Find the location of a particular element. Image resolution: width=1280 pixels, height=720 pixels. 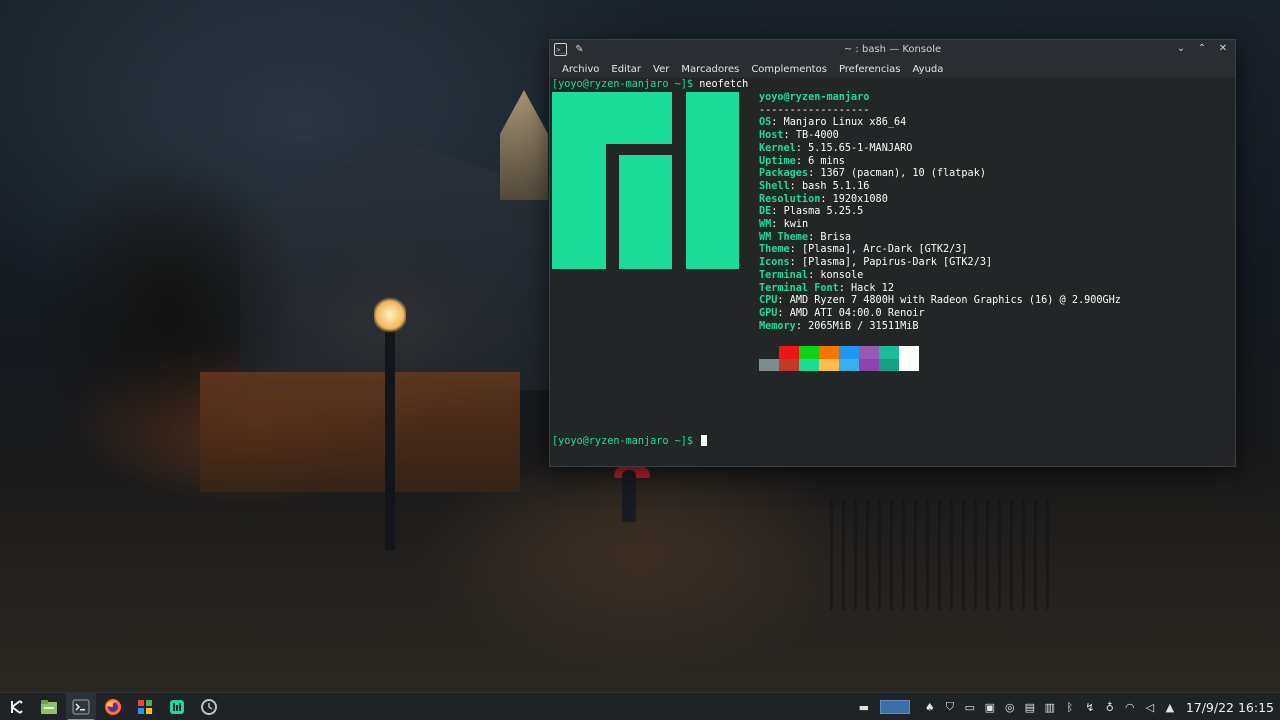

info-value: TB-4000 is located at coordinates (817, 136).